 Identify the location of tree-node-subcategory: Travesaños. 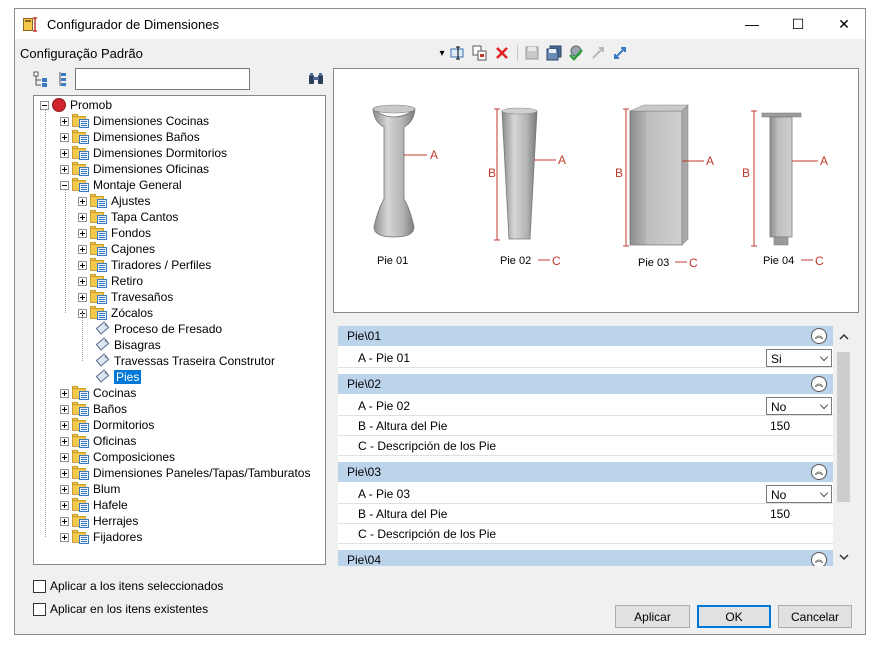
(125, 297).